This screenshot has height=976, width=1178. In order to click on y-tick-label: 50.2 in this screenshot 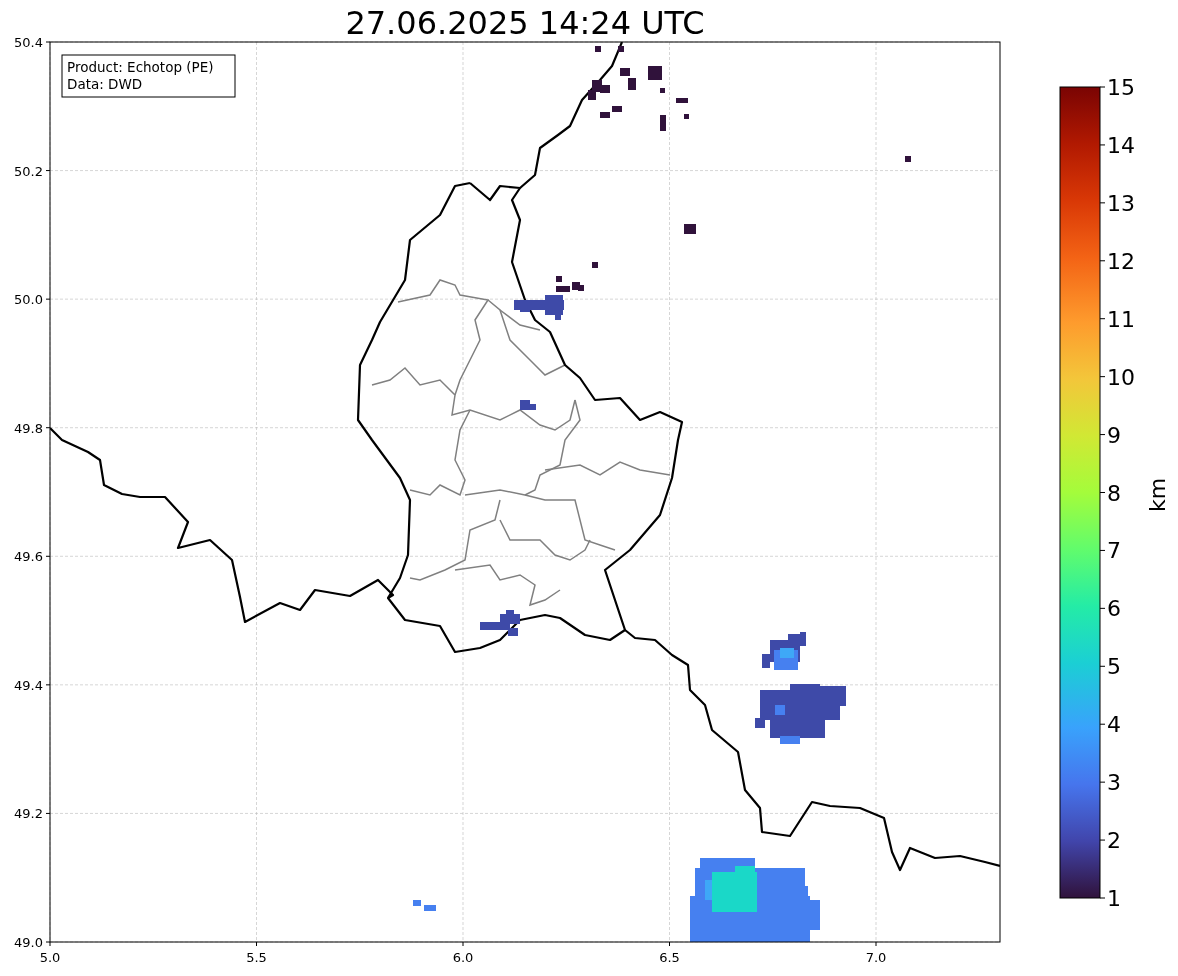, I will do `click(28, 171)`.